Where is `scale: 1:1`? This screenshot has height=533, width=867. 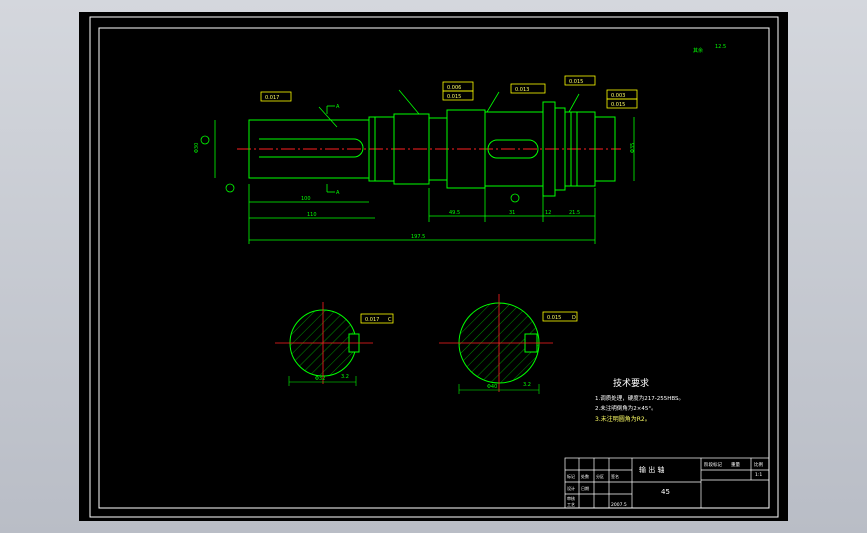 scale: 1:1 is located at coordinates (758, 475).